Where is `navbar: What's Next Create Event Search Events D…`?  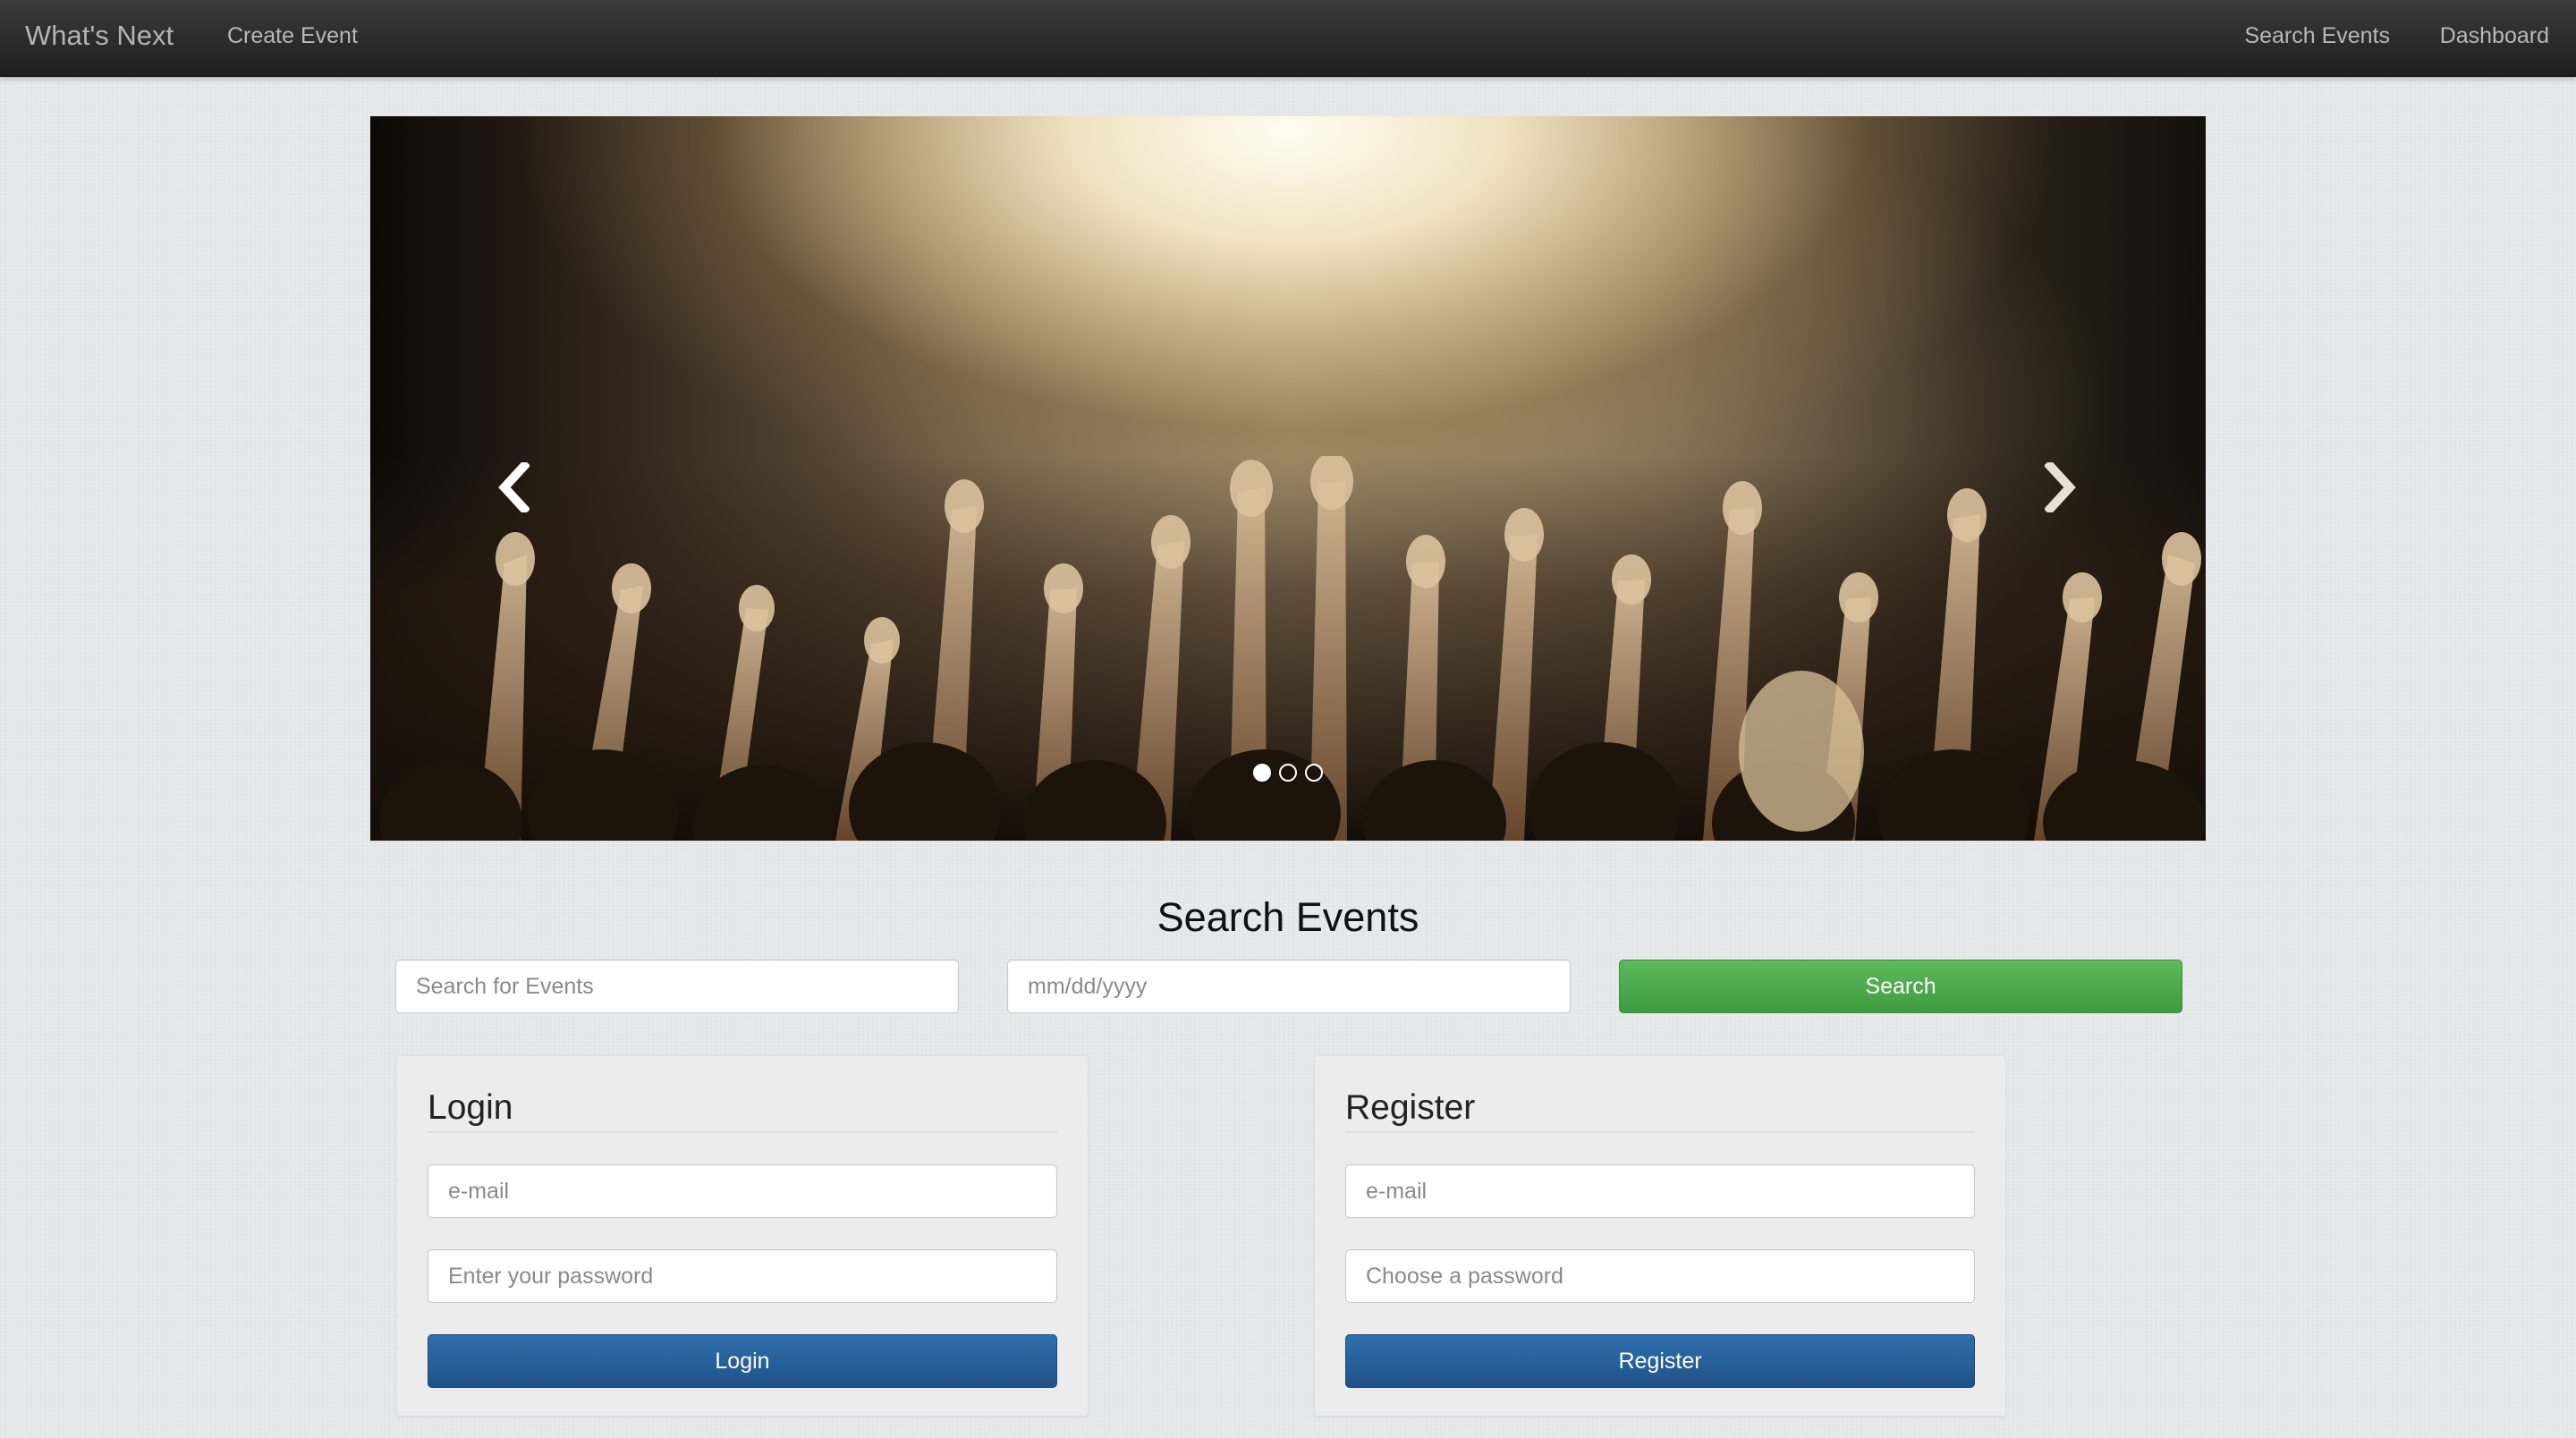 navbar: What's Next Create Event Search Events D… is located at coordinates (1288, 38).